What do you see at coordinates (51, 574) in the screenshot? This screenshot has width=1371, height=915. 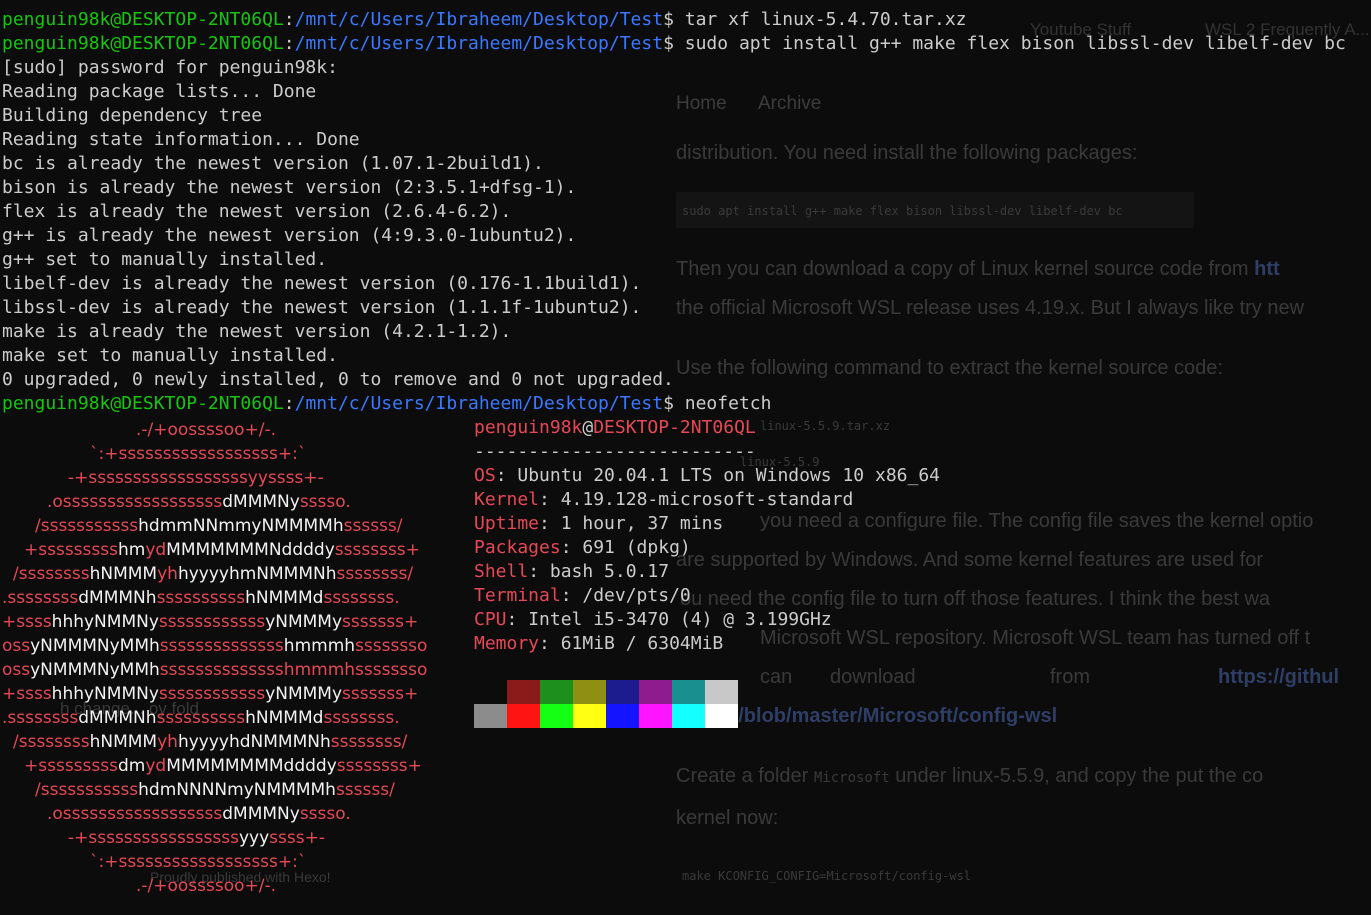 I see `logo-segment: /ssssssss` at bounding box center [51, 574].